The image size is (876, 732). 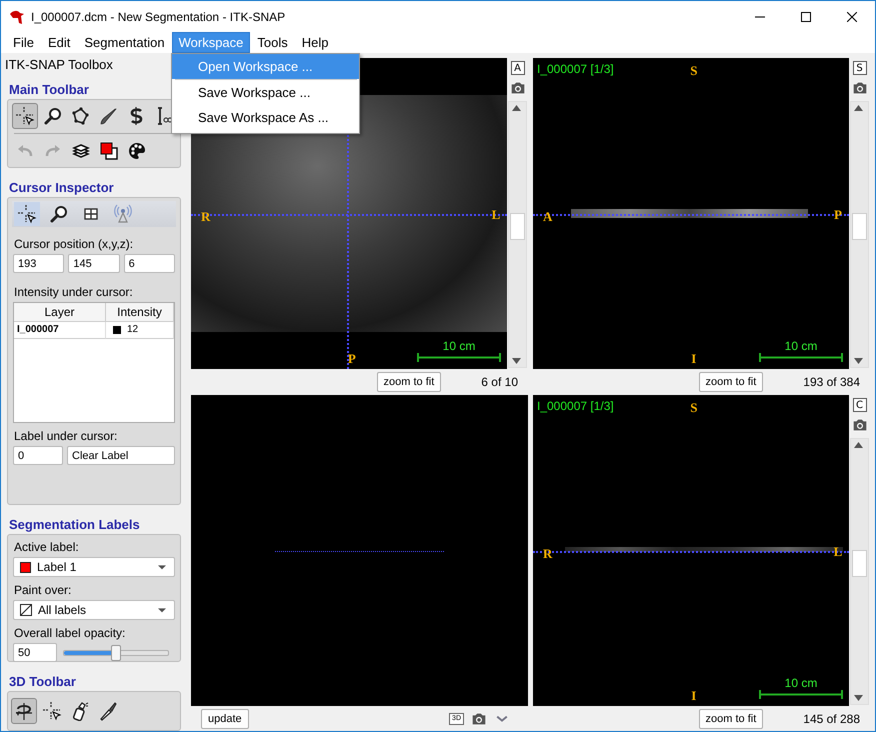 What do you see at coordinates (272, 42) in the screenshot?
I see `menu-item: Tools` at bounding box center [272, 42].